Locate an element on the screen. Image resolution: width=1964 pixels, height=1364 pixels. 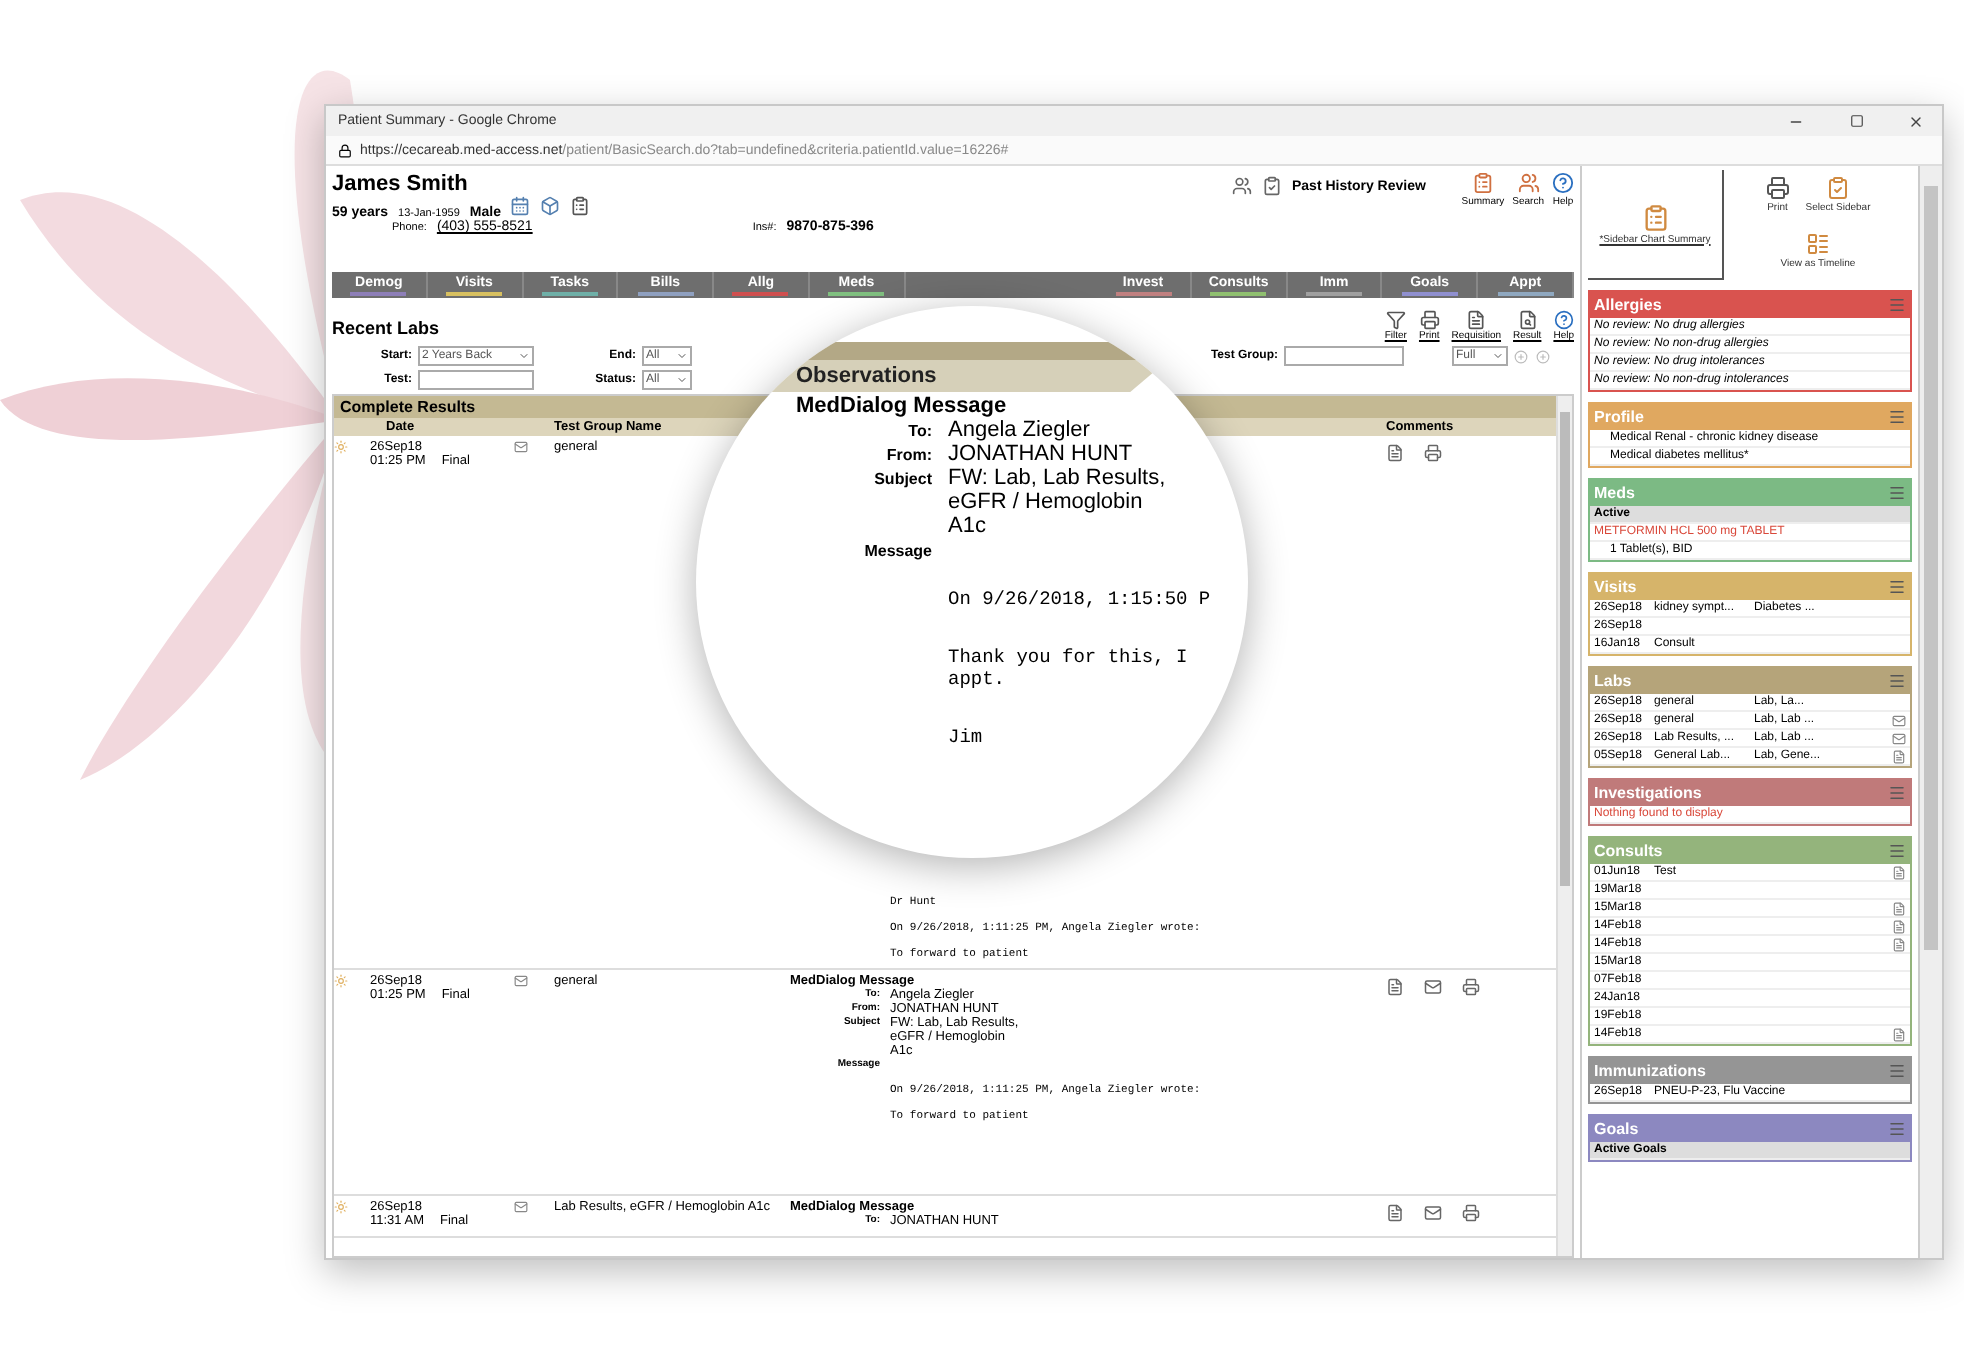
lock-icon is located at coordinates (345, 150).